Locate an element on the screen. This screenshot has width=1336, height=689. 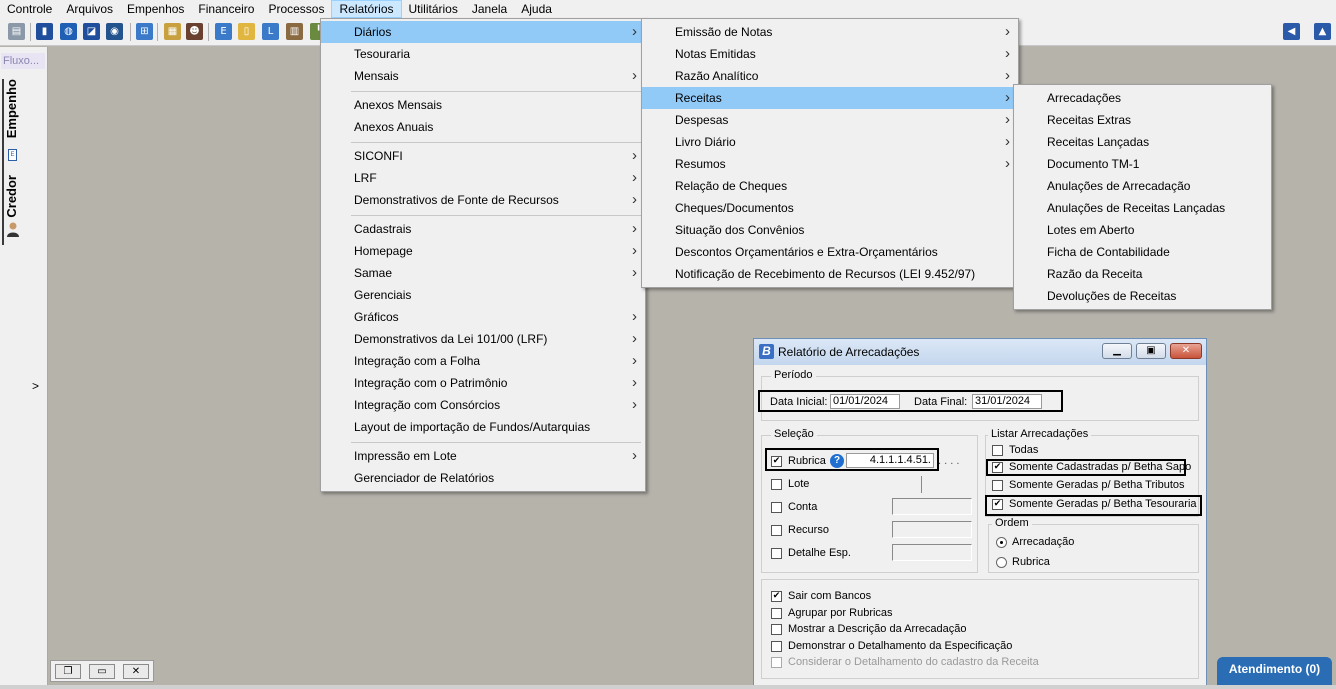
database-icon: ◉ is located at coordinates (114, 31).